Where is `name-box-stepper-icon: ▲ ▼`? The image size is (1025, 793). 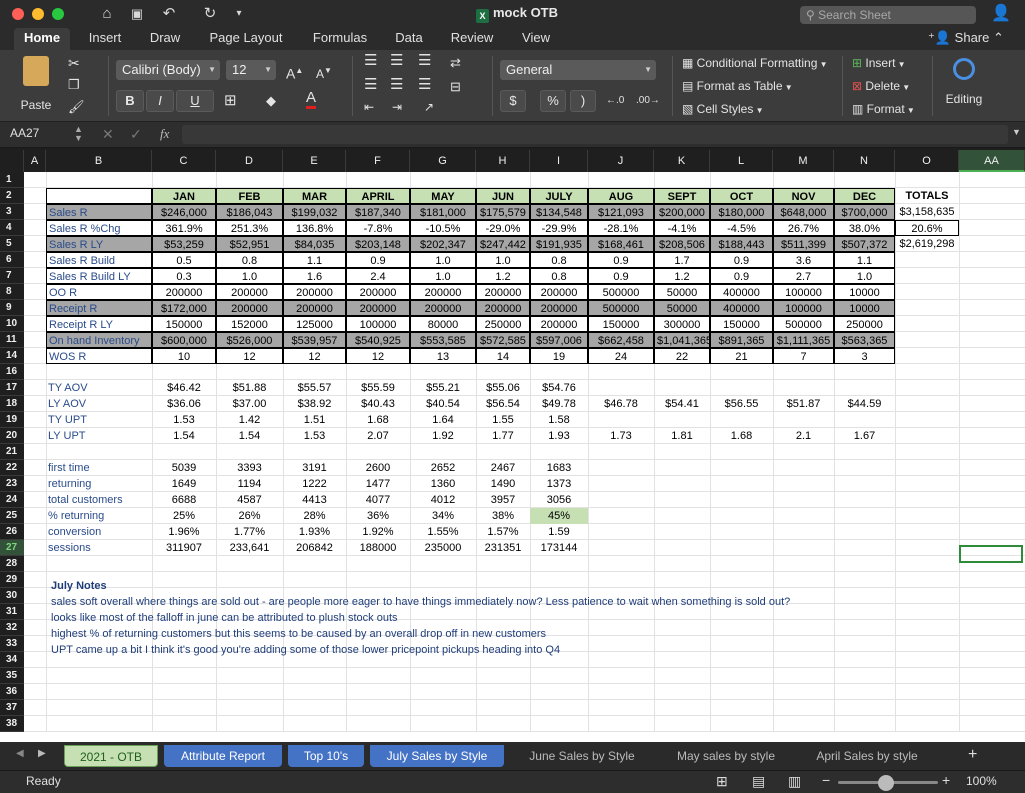
name-box-stepper-icon: ▲ ▼ is located at coordinates (78, 134).